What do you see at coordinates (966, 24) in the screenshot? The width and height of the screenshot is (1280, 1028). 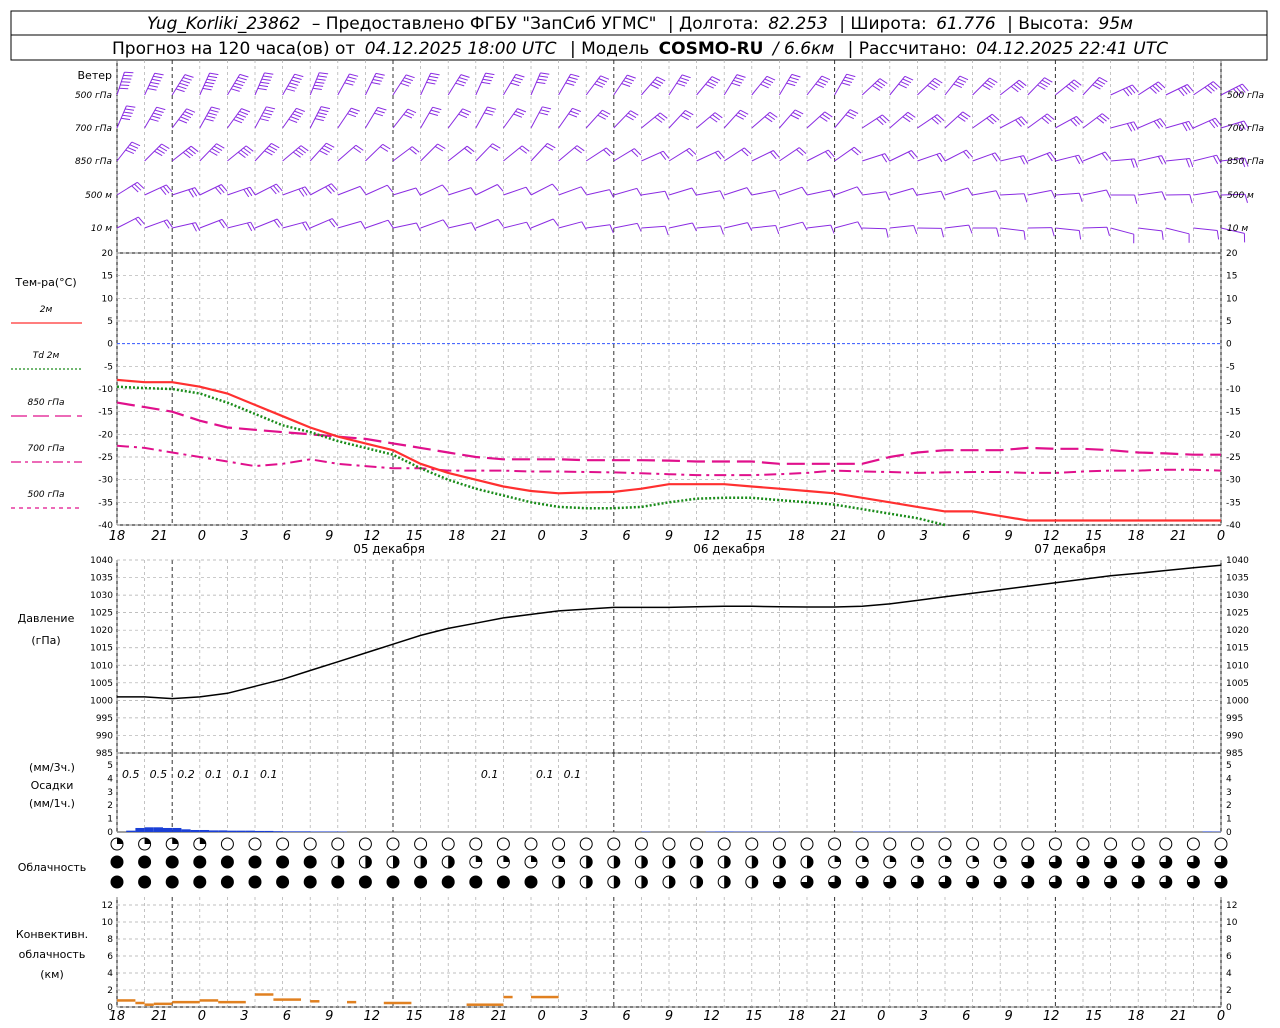 I see `lat-value: 61.776` at bounding box center [966, 24].